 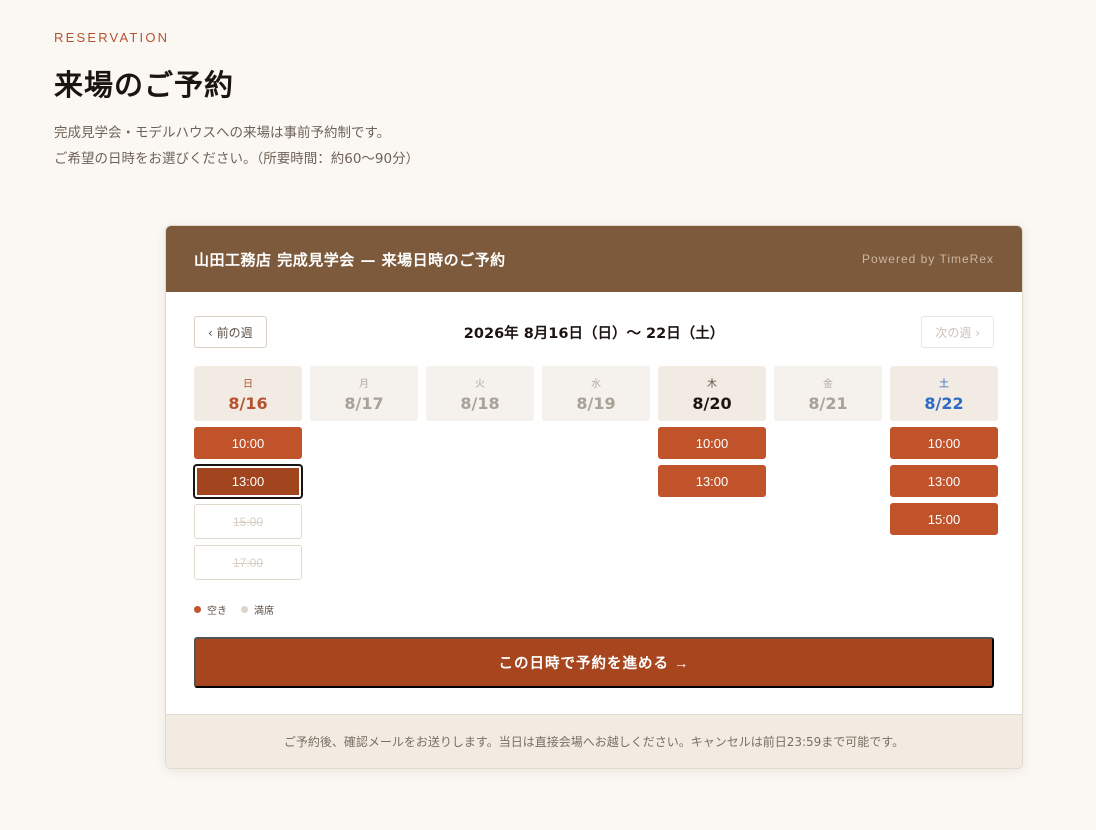 What do you see at coordinates (594, 662) in the screenshot?
I see `proceed-reservation-button: この日時で予約を進める →` at bounding box center [594, 662].